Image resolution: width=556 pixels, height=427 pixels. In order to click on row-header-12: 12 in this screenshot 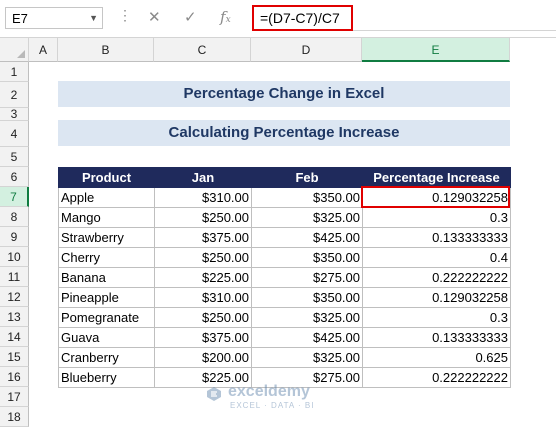, I will do `click(14, 297)`.